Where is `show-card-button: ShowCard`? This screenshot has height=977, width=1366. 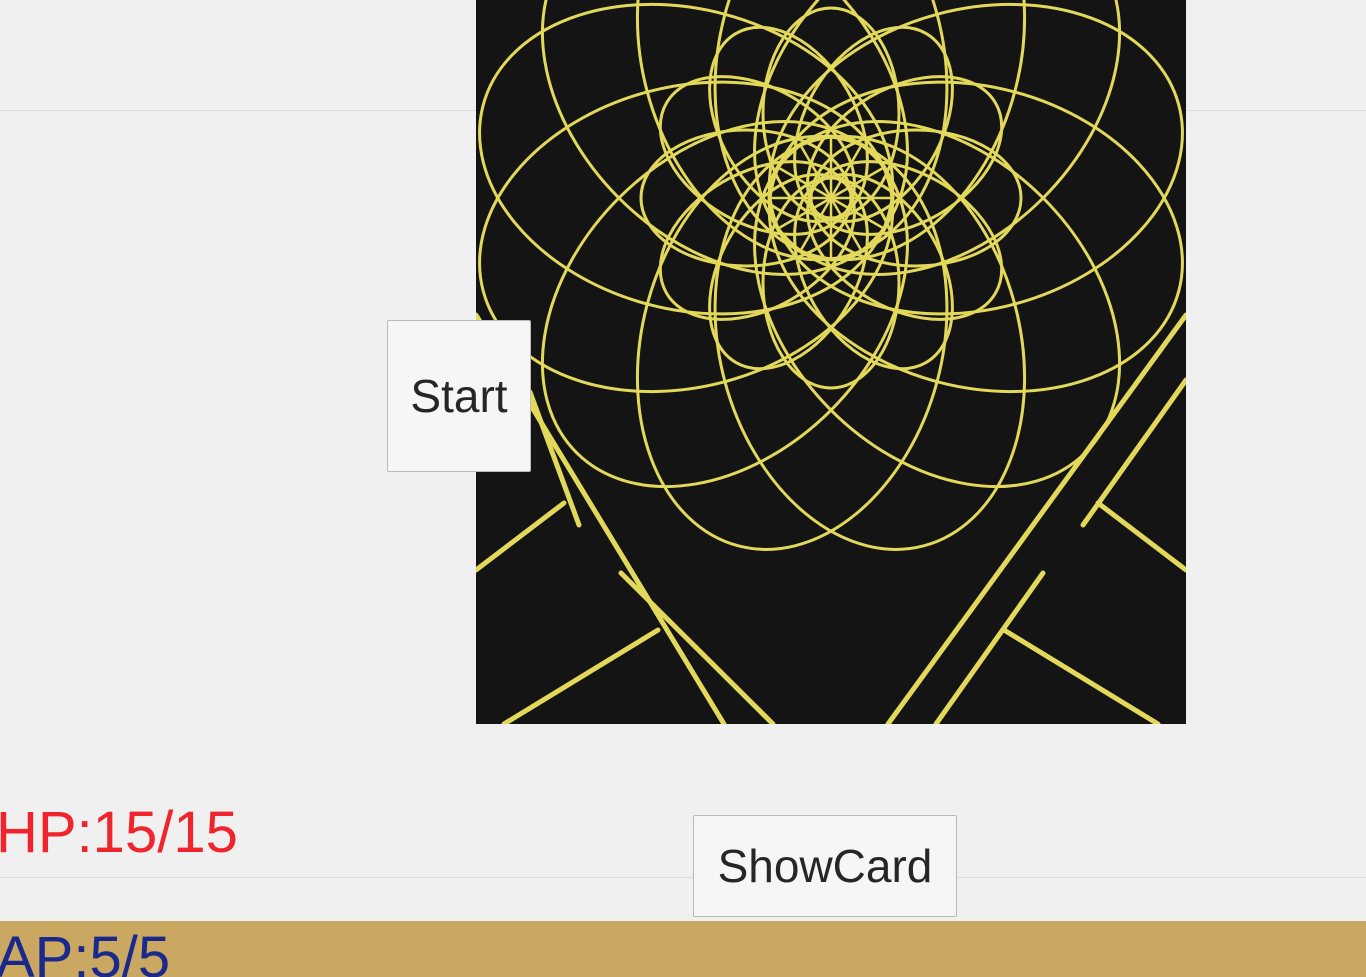 show-card-button: ShowCard is located at coordinates (825, 866).